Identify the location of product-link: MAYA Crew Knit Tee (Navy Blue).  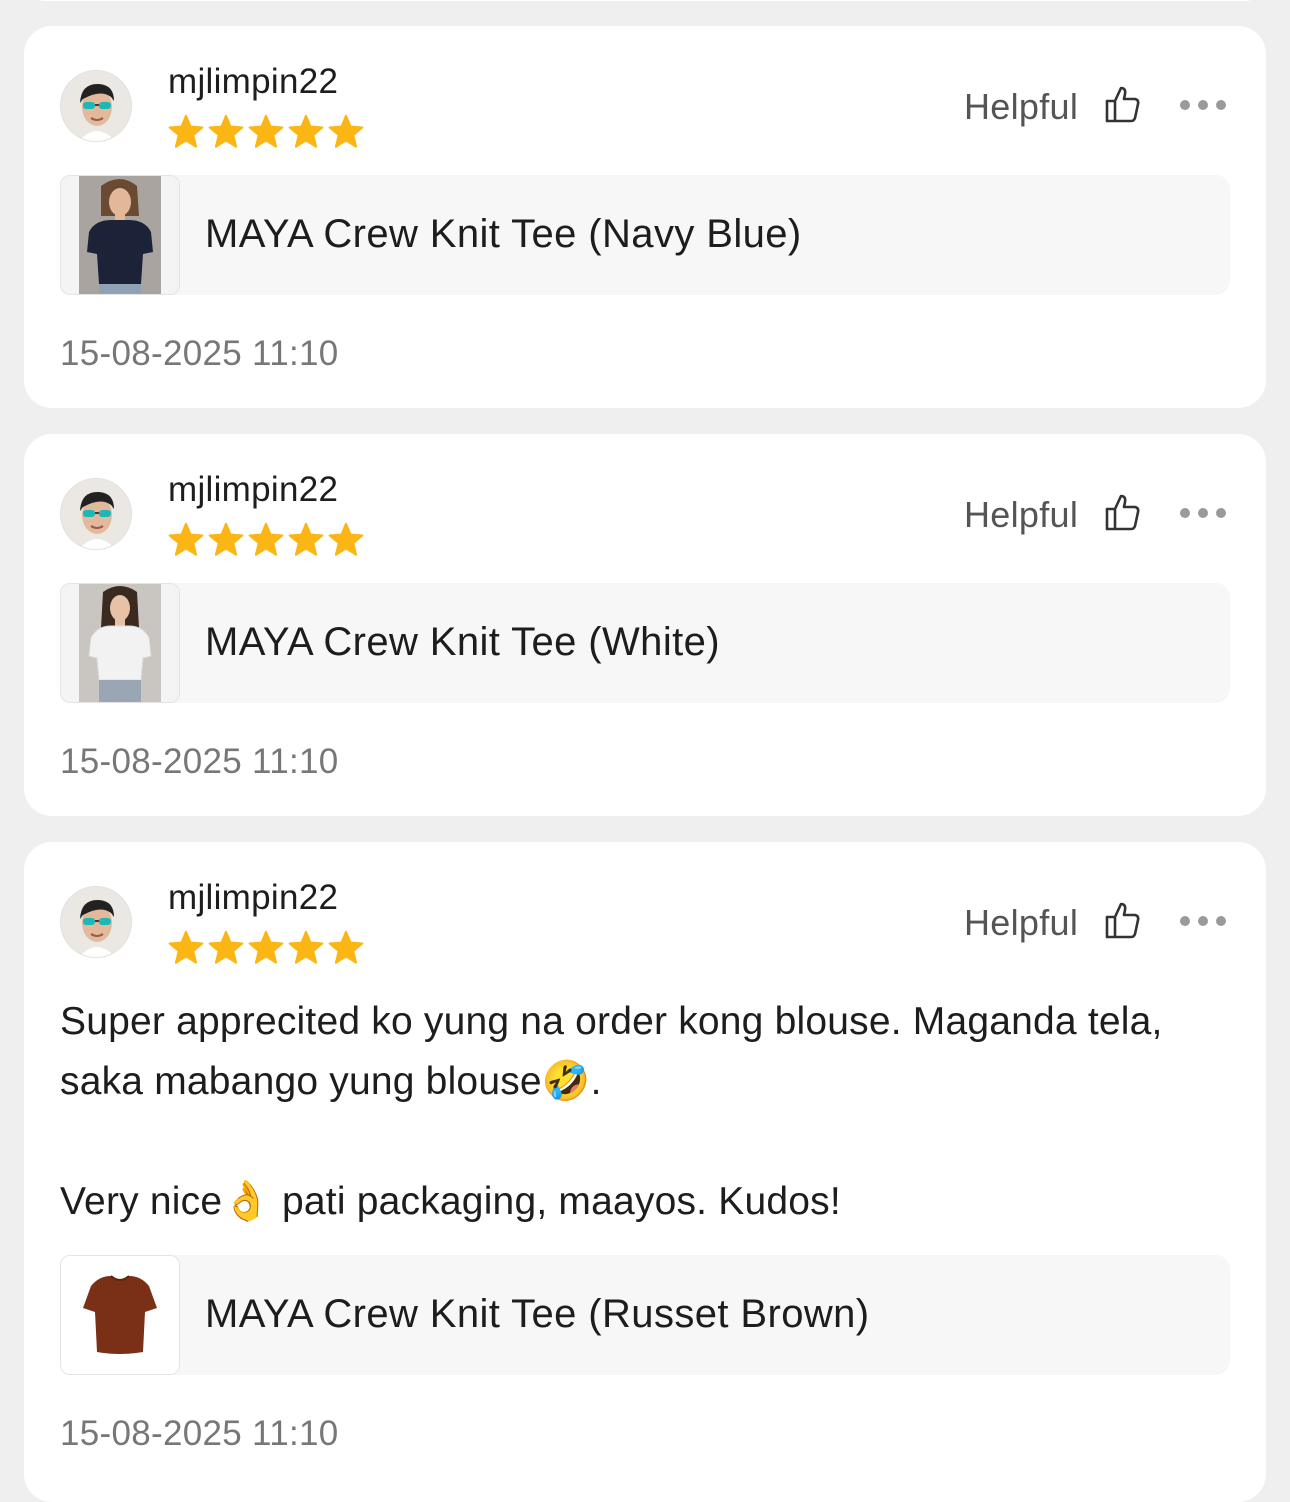
(645, 235).